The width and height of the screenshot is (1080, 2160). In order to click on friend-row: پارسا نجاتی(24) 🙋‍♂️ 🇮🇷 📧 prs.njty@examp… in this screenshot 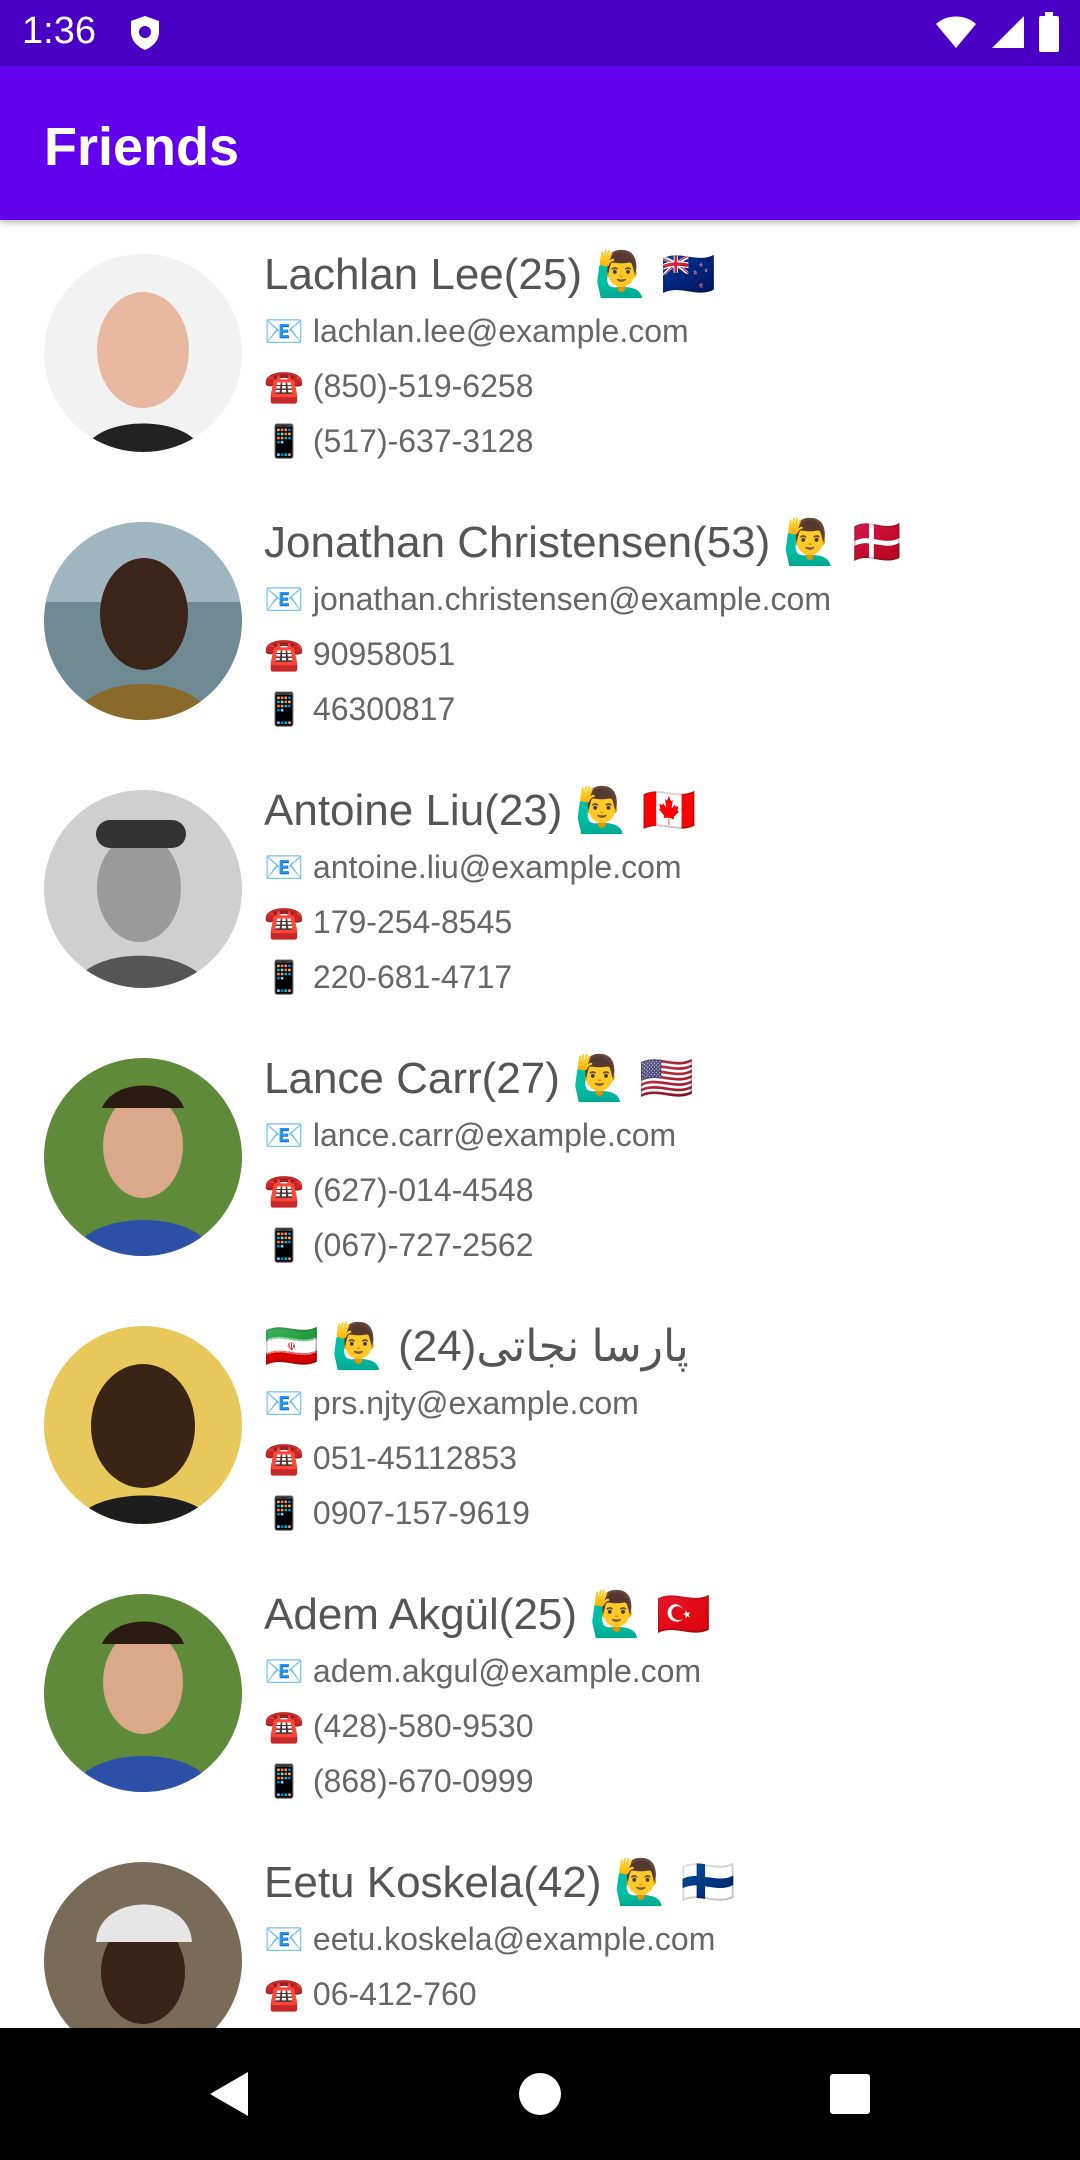, I will do `click(540, 1426)`.